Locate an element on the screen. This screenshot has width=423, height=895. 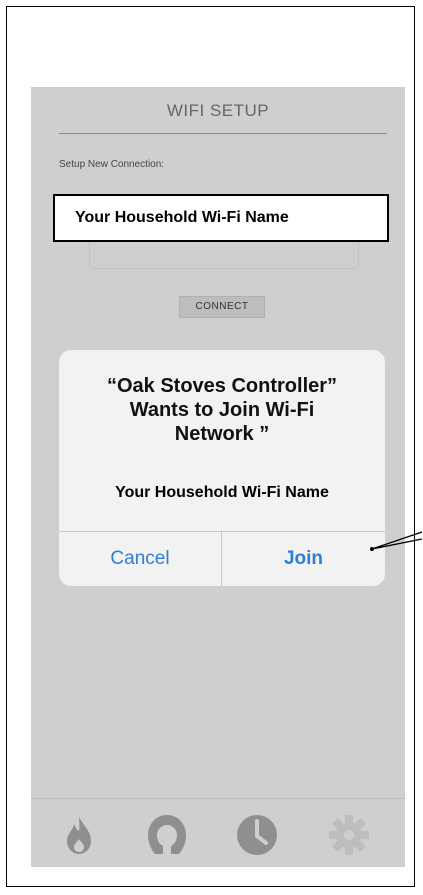
callout-pointer is located at coordinates (396, 541).